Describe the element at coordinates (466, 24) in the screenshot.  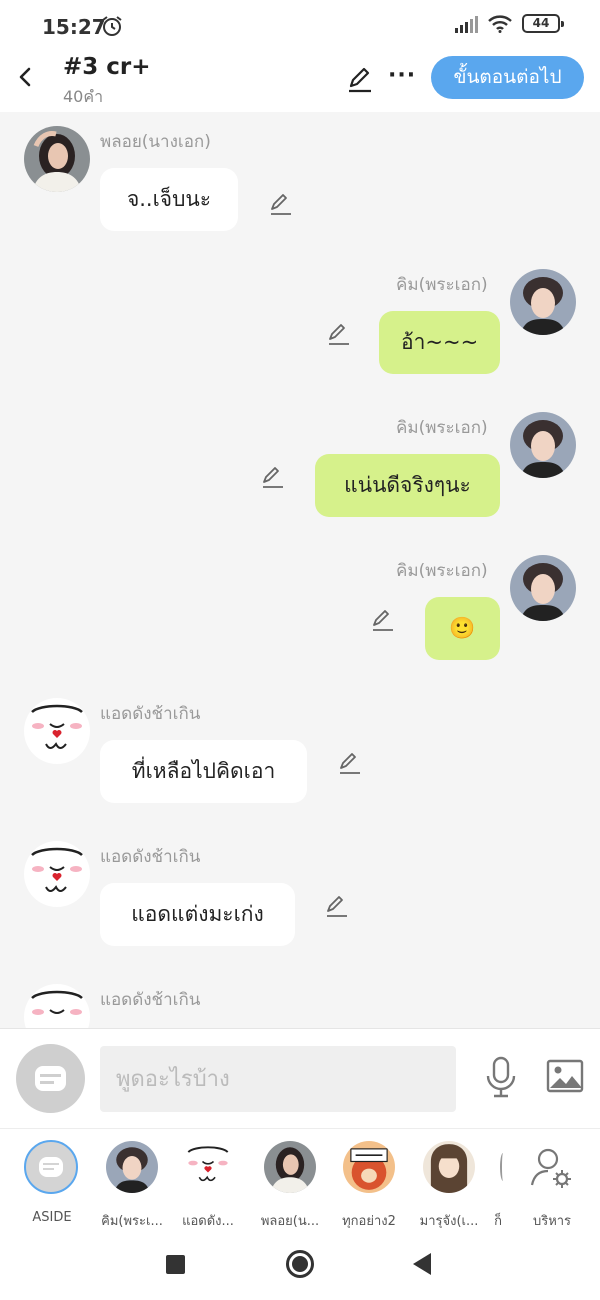
I see `signal-icon` at that location.